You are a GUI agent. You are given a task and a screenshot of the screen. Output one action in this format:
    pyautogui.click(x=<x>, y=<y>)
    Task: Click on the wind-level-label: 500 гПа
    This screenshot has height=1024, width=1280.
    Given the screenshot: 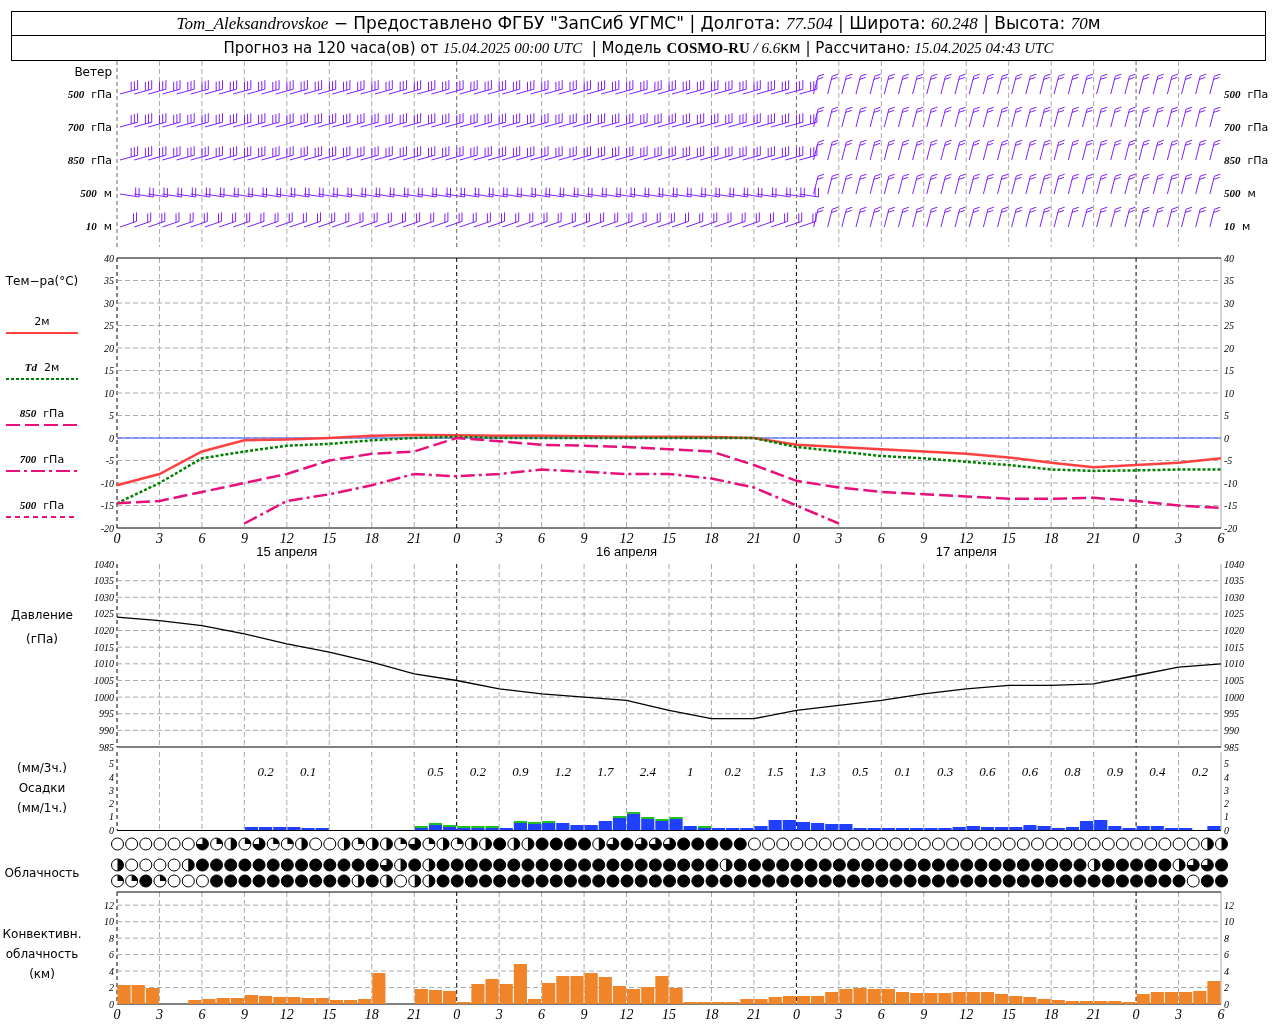 What is the action you would take?
    pyautogui.click(x=1246, y=95)
    